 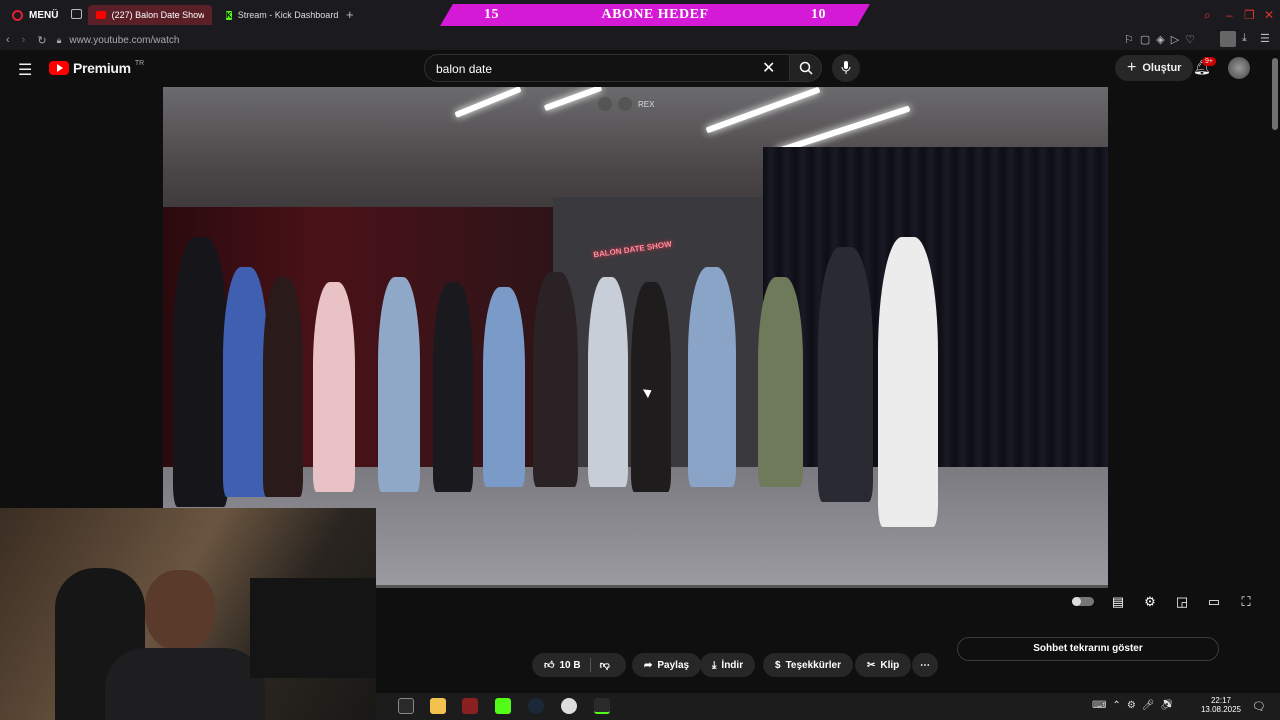 I want to click on browser-menu-icon: ☰, so click(x=1265, y=38).